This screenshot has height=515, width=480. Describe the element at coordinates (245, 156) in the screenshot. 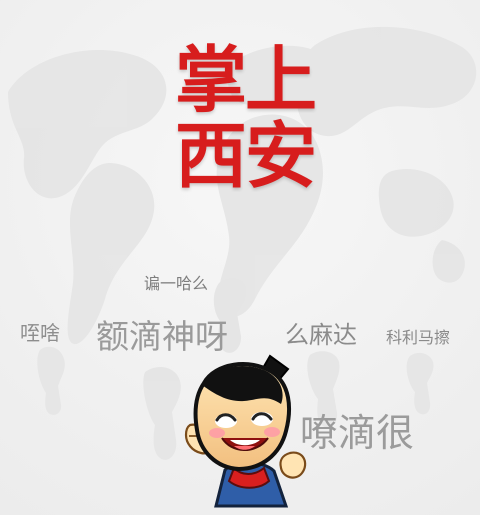

I see `logo-line-bottom: 西安` at that location.